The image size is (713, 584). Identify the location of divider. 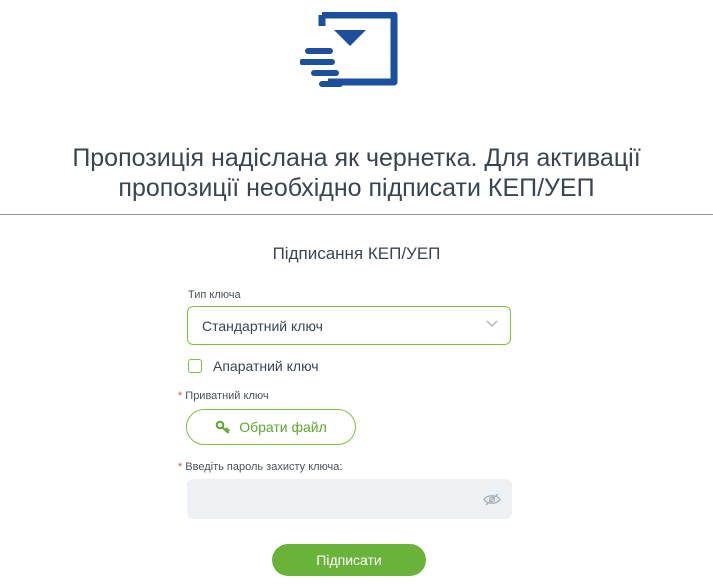
(356, 214).